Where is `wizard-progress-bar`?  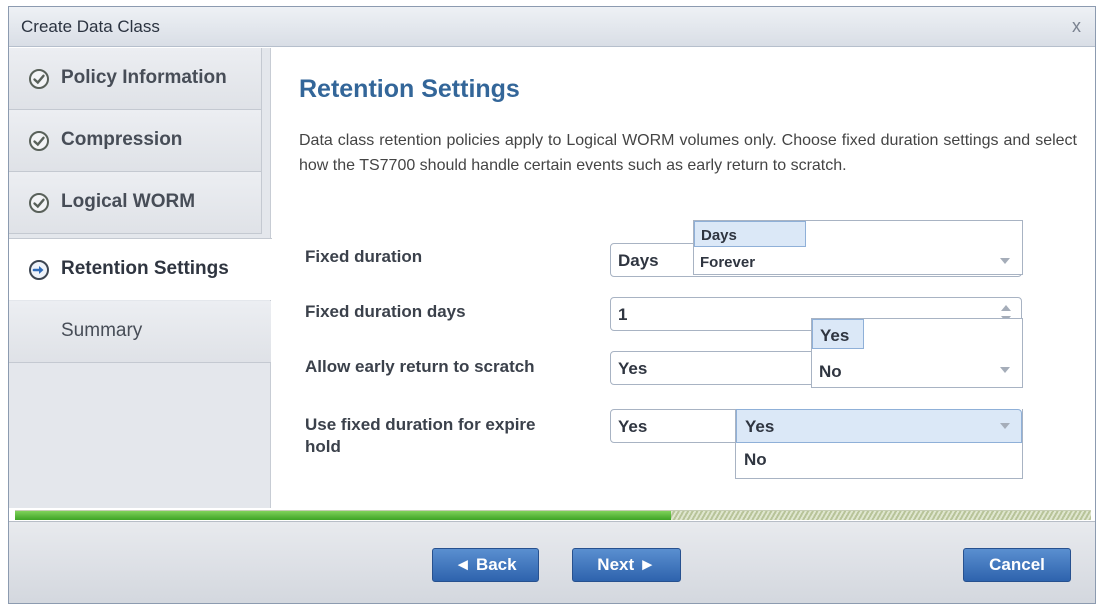 wizard-progress-bar is located at coordinates (553, 515).